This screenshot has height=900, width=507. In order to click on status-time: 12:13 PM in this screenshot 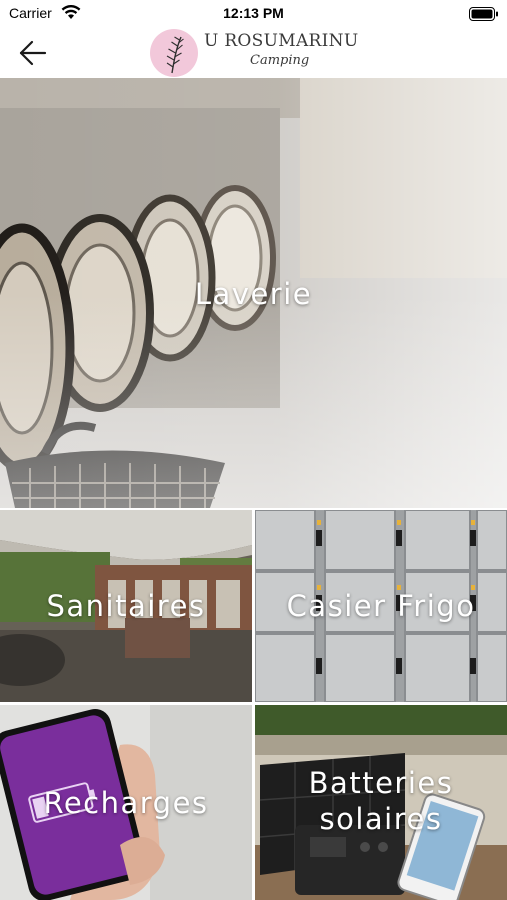, I will do `click(253, 13)`.